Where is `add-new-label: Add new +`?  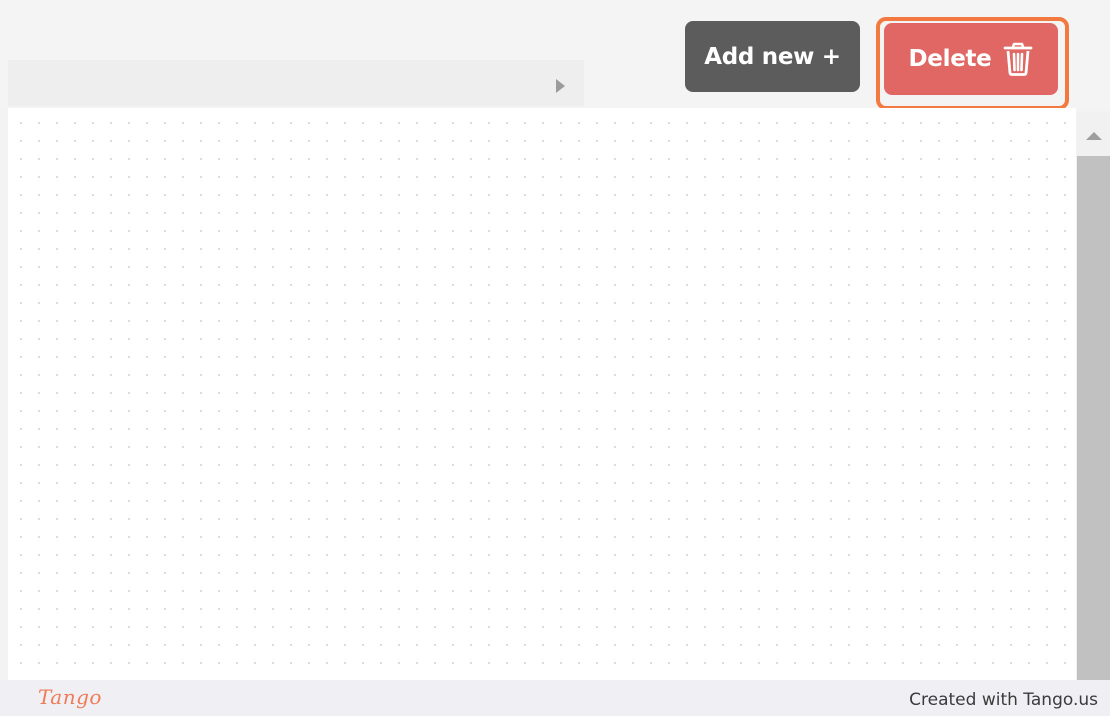 add-new-label: Add new + is located at coordinates (772, 56).